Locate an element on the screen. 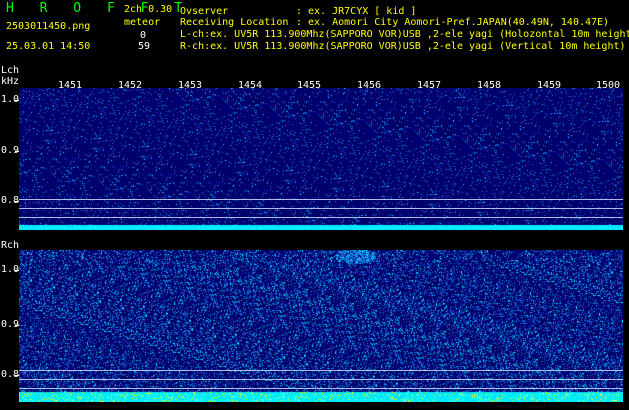  khz-axis-label: kHz is located at coordinates (10, 81).